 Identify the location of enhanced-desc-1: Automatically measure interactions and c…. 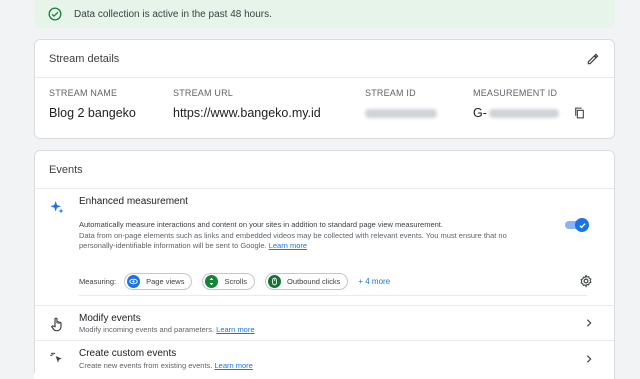
(261, 224).